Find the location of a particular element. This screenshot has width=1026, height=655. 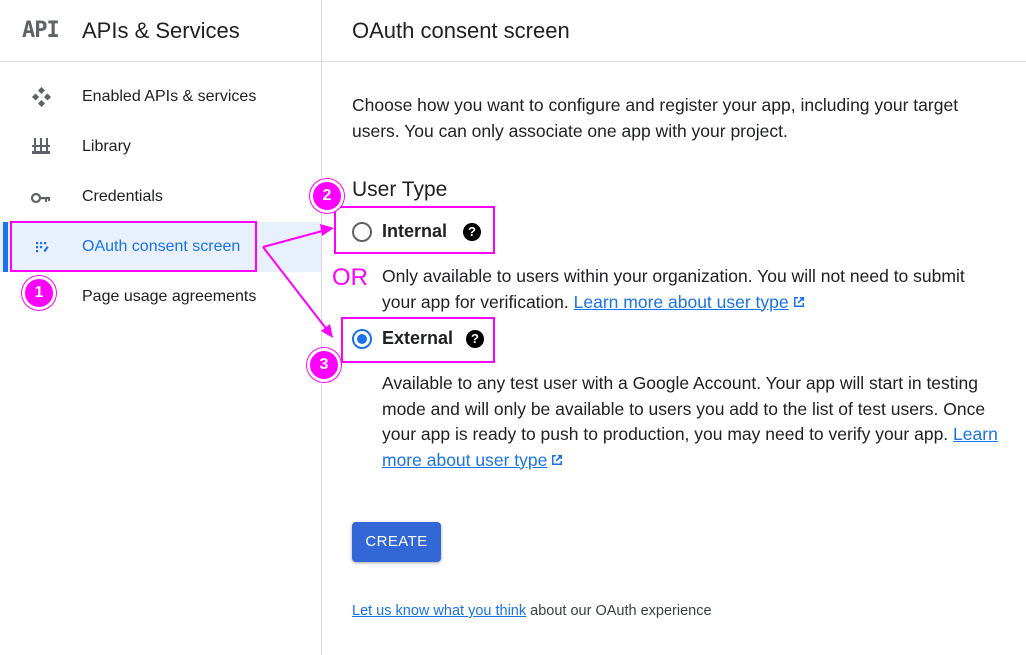

learn-more-user-type-link: Learn more about user type is located at coordinates (681, 302).